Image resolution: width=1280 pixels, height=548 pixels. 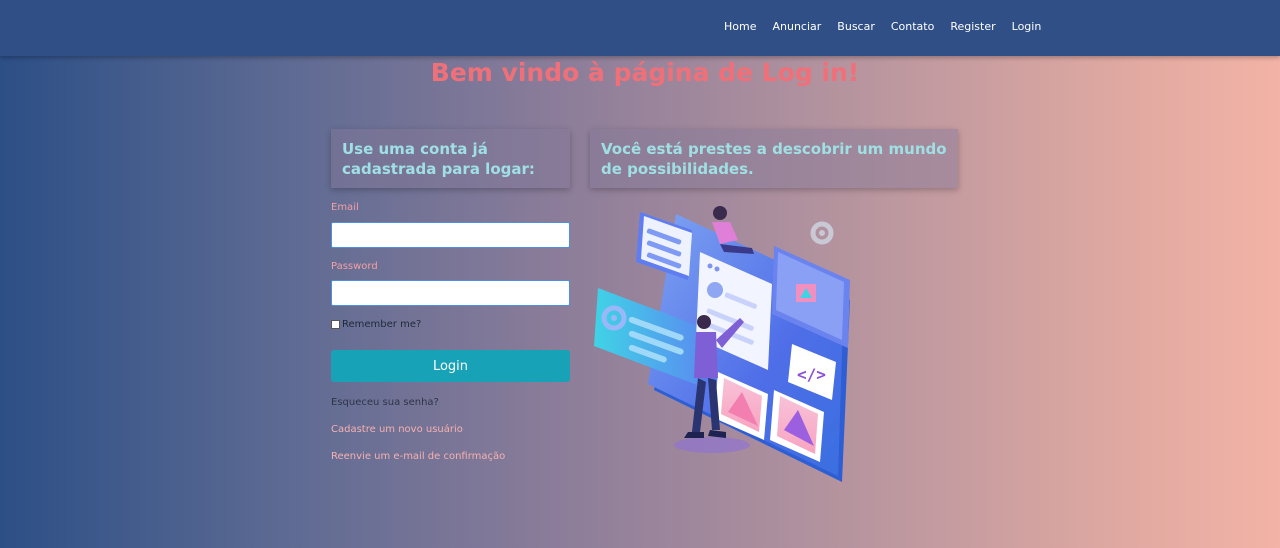 I want to click on nav-link-home: Home, so click(x=740, y=26).